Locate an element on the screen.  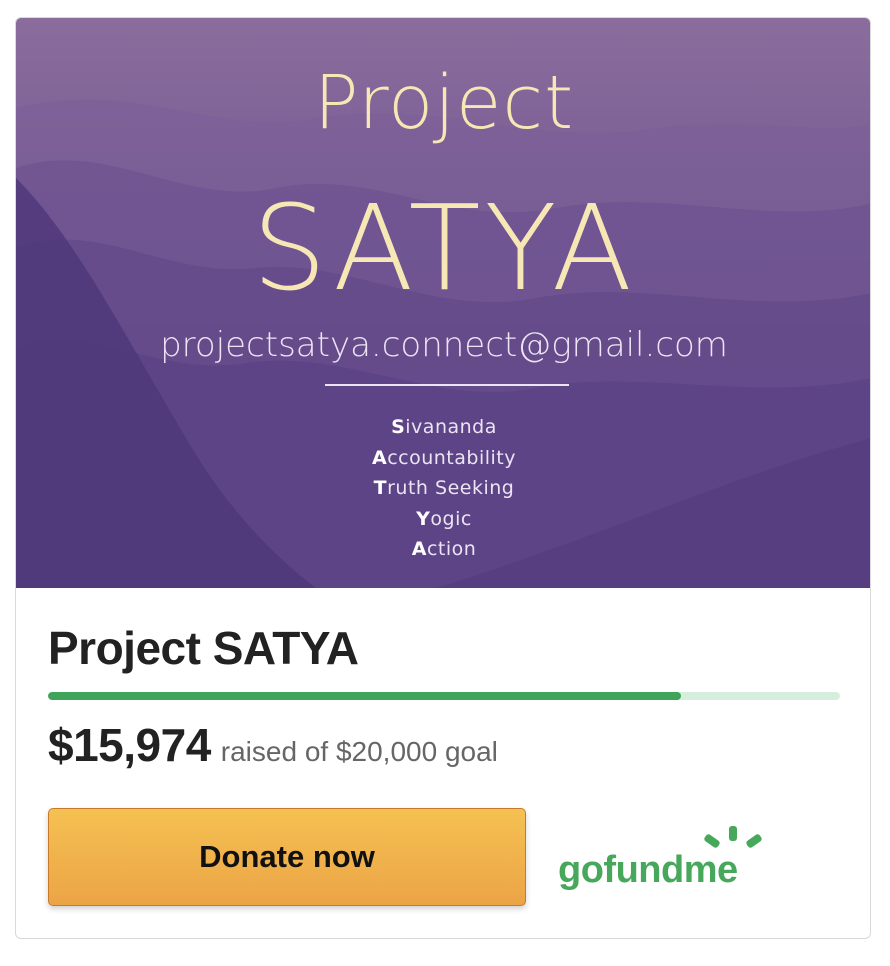
acronym-line-a: Accountability is located at coordinates (443, 457).